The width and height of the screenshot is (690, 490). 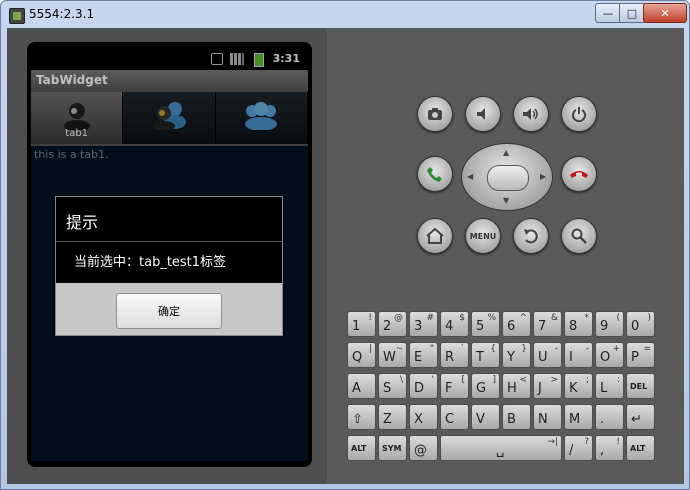 I want to click on key: SYM, so click(x=392, y=448).